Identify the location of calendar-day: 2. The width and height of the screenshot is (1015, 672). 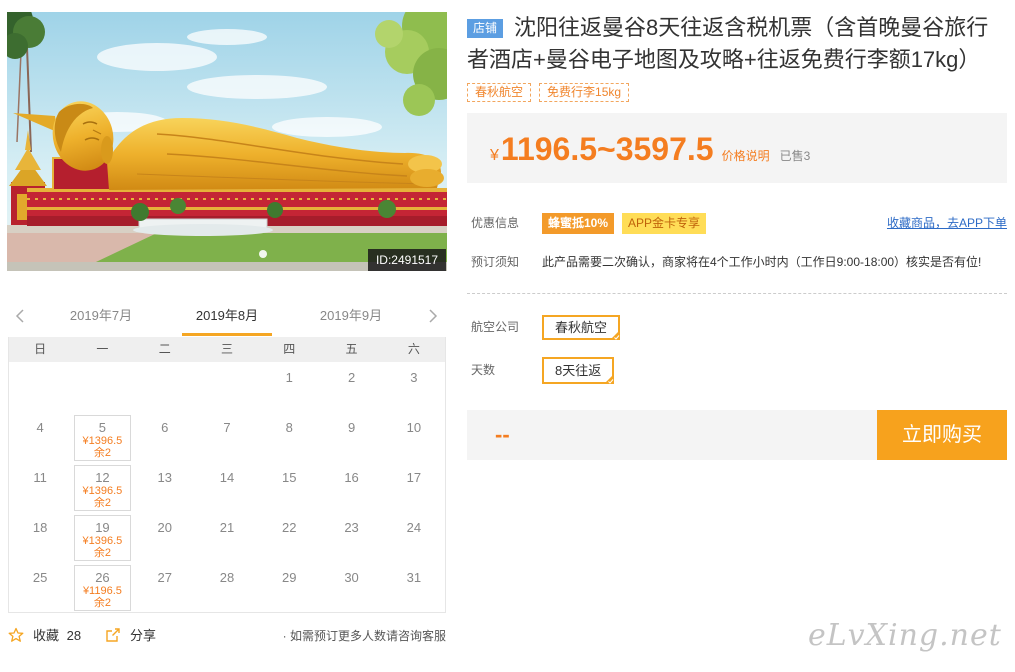
(351, 387).